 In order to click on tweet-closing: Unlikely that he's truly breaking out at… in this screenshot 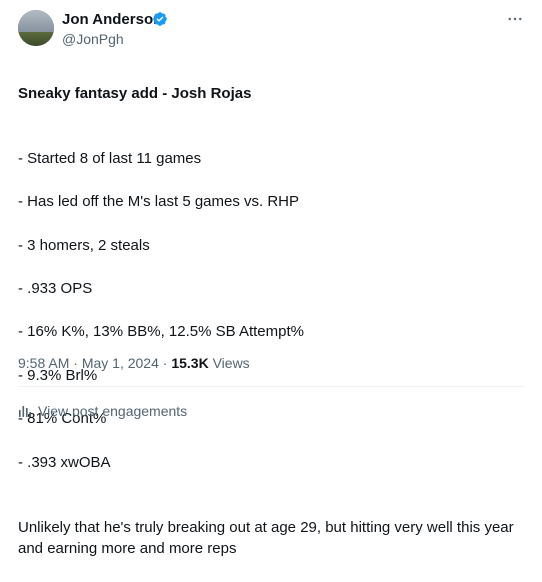, I will do `click(266, 538)`.